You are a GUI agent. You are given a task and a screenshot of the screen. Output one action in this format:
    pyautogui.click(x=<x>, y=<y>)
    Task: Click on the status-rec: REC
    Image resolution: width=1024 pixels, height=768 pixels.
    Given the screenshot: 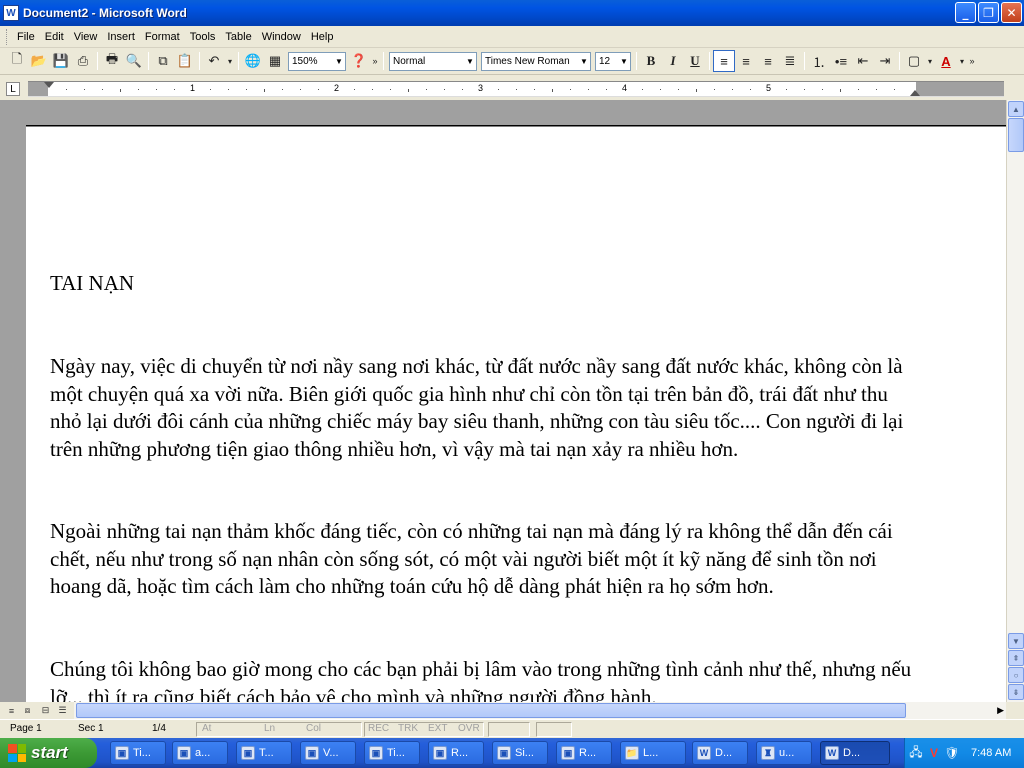 What is the action you would take?
    pyautogui.click(x=378, y=728)
    